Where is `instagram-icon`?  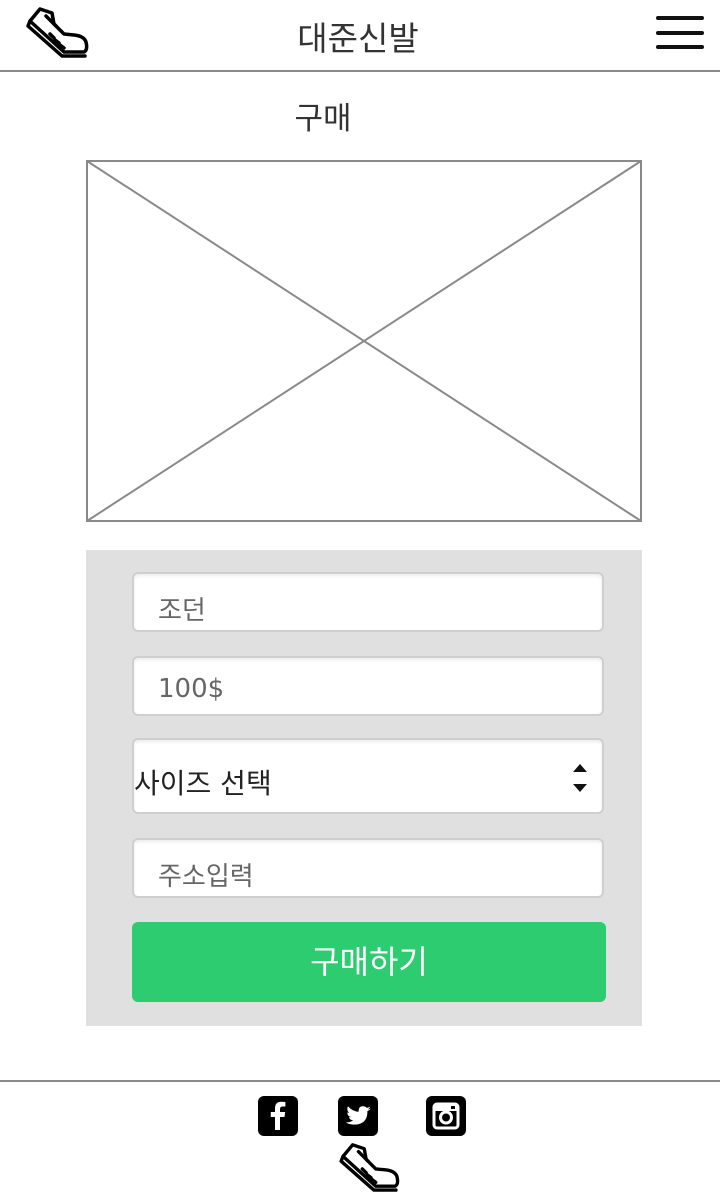 instagram-icon is located at coordinates (446, 1116).